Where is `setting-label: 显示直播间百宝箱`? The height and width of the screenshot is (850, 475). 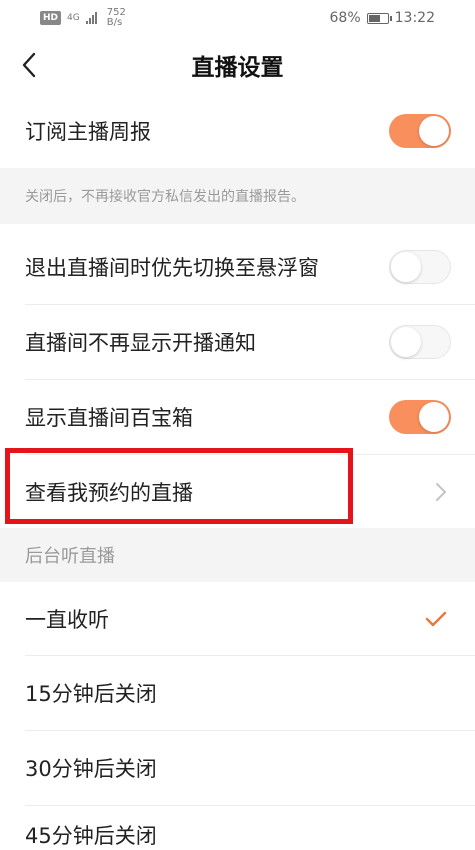
setting-label: 显示直播间百宝箱 is located at coordinates (109, 418).